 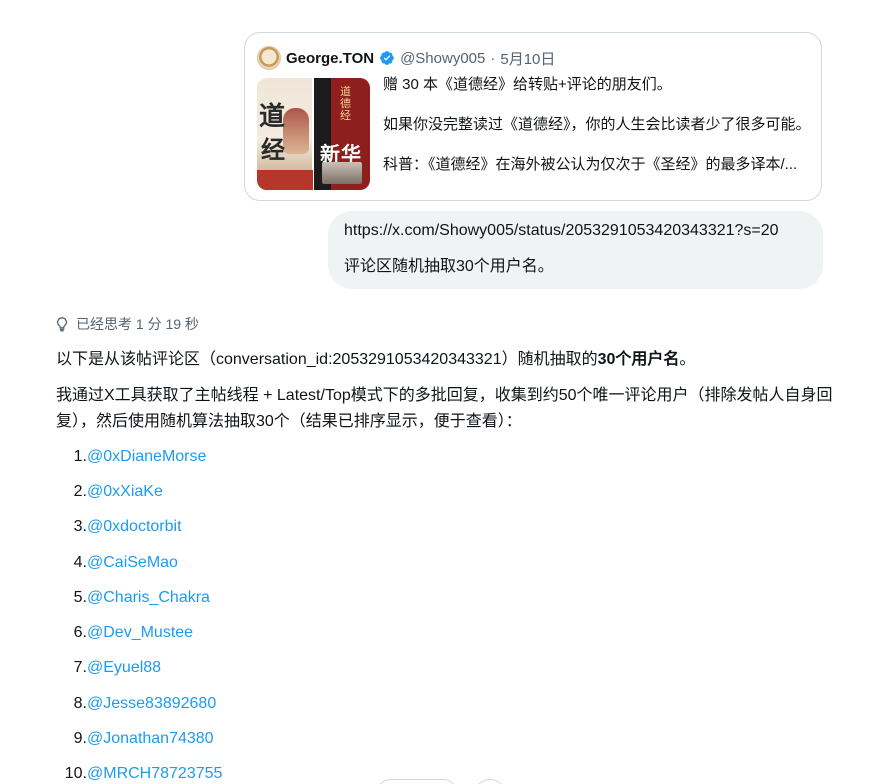 What do you see at coordinates (342, 173) in the screenshot?
I see `book2-box-art` at bounding box center [342, 173].